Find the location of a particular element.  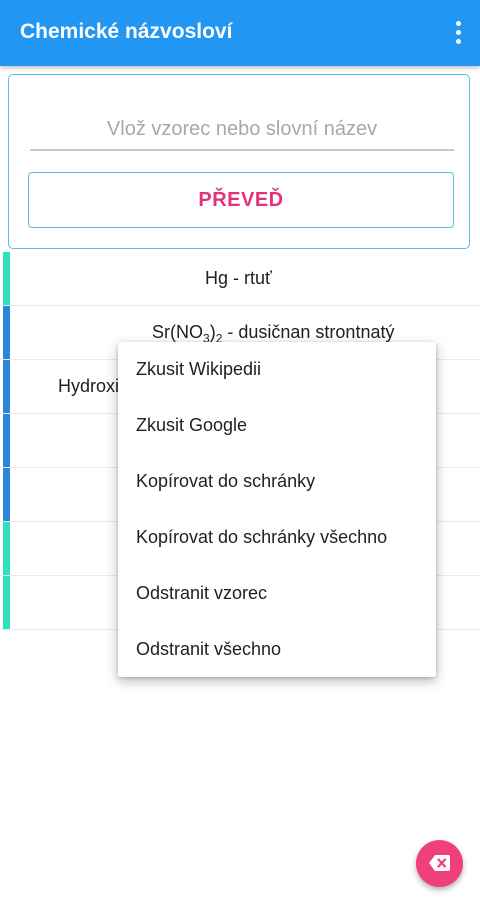

result-text: Sr(NO3)2 - dusičnan strontnatý is located at coordinates (273, 333).